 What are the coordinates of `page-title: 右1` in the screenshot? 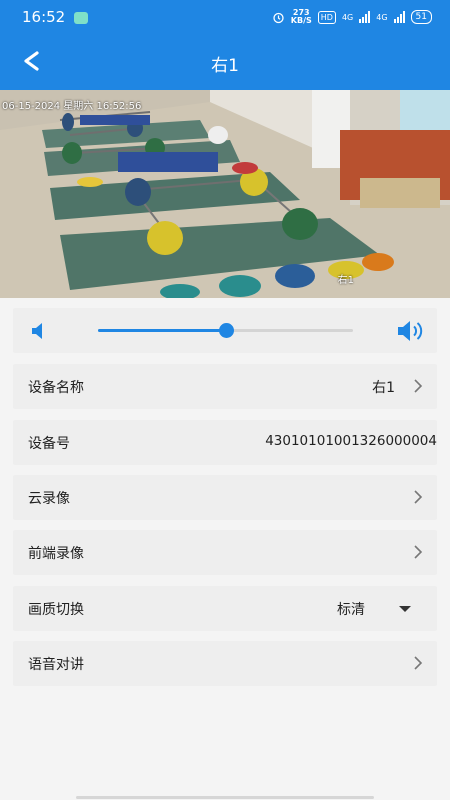 It's located at (225, 66).